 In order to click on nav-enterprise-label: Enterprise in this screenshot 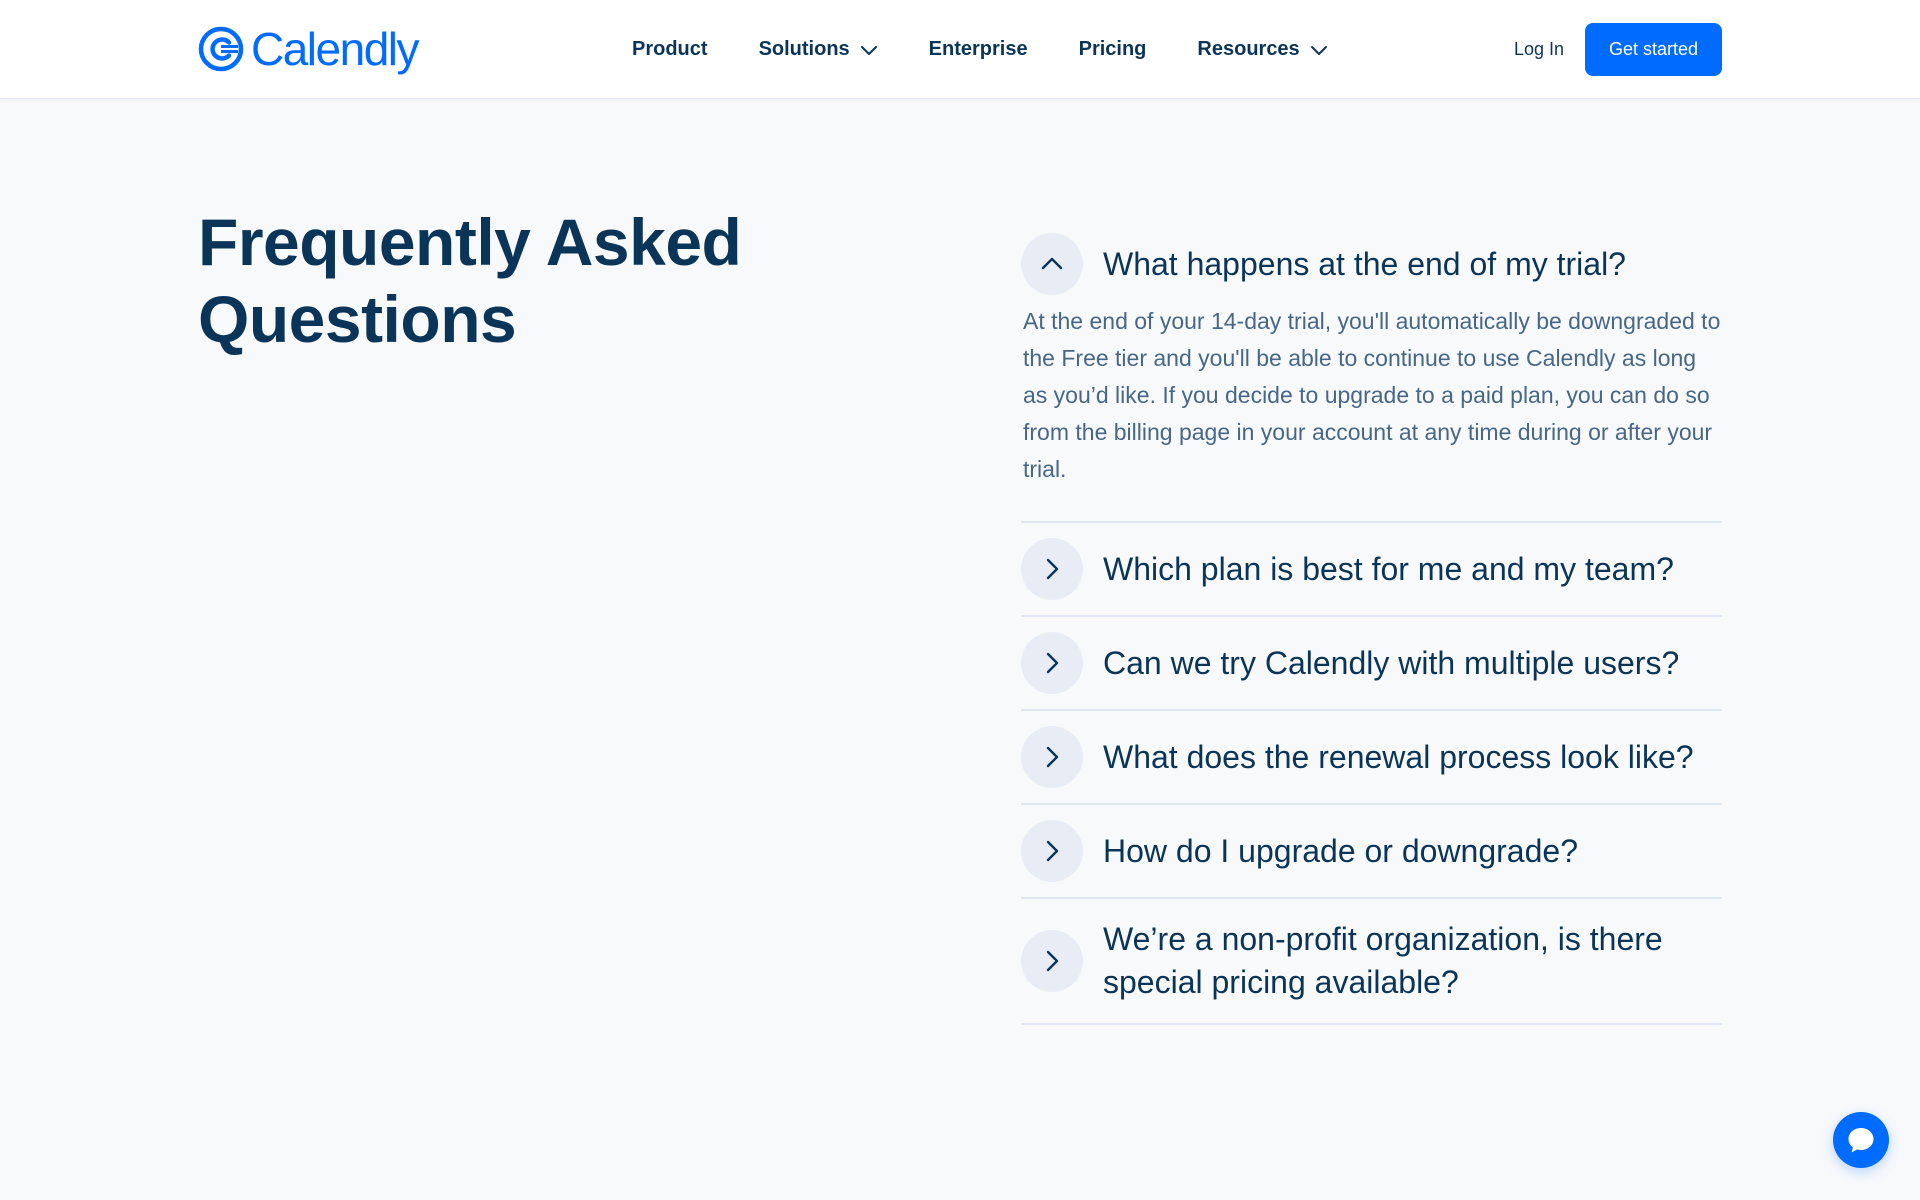, I will do `click(978, 49)`.